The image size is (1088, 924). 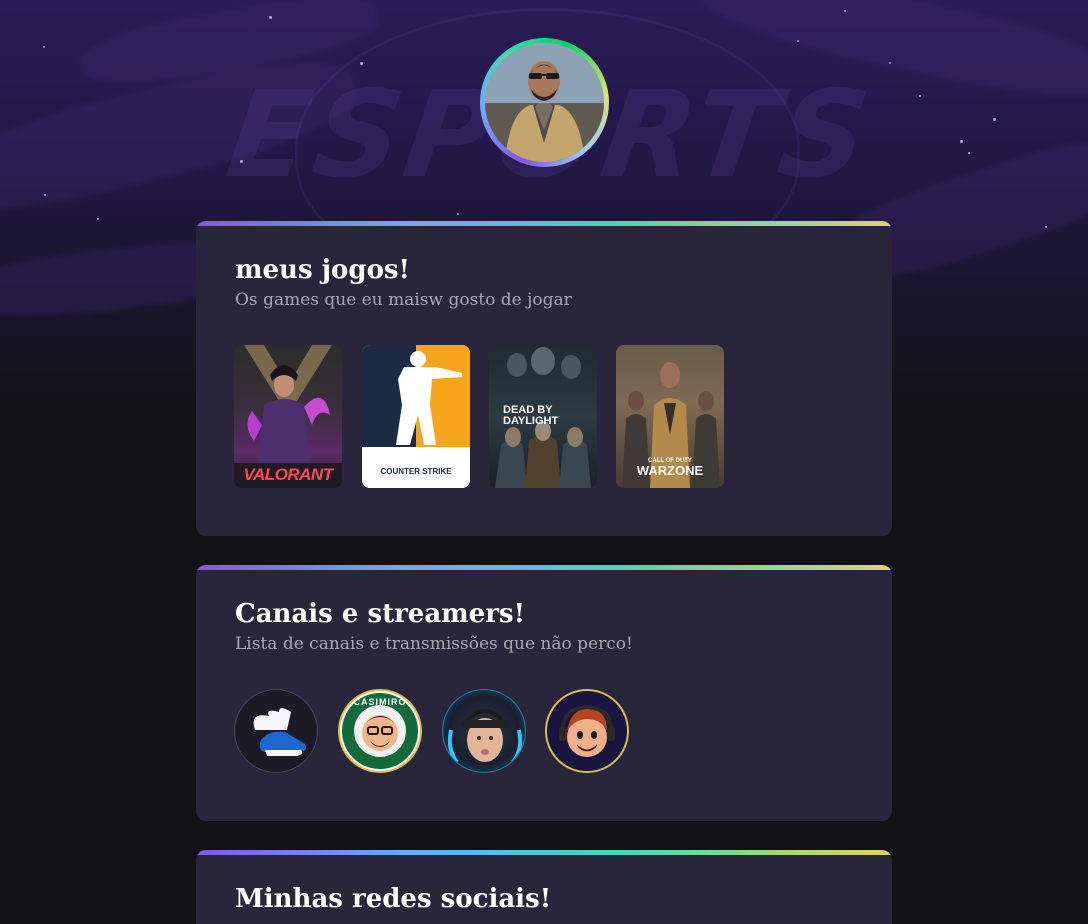 What do you see at coordinates (485, 736) in the screenshot?
I see `streamer-cap-avatar-icon` at bounding box center [485, 736].